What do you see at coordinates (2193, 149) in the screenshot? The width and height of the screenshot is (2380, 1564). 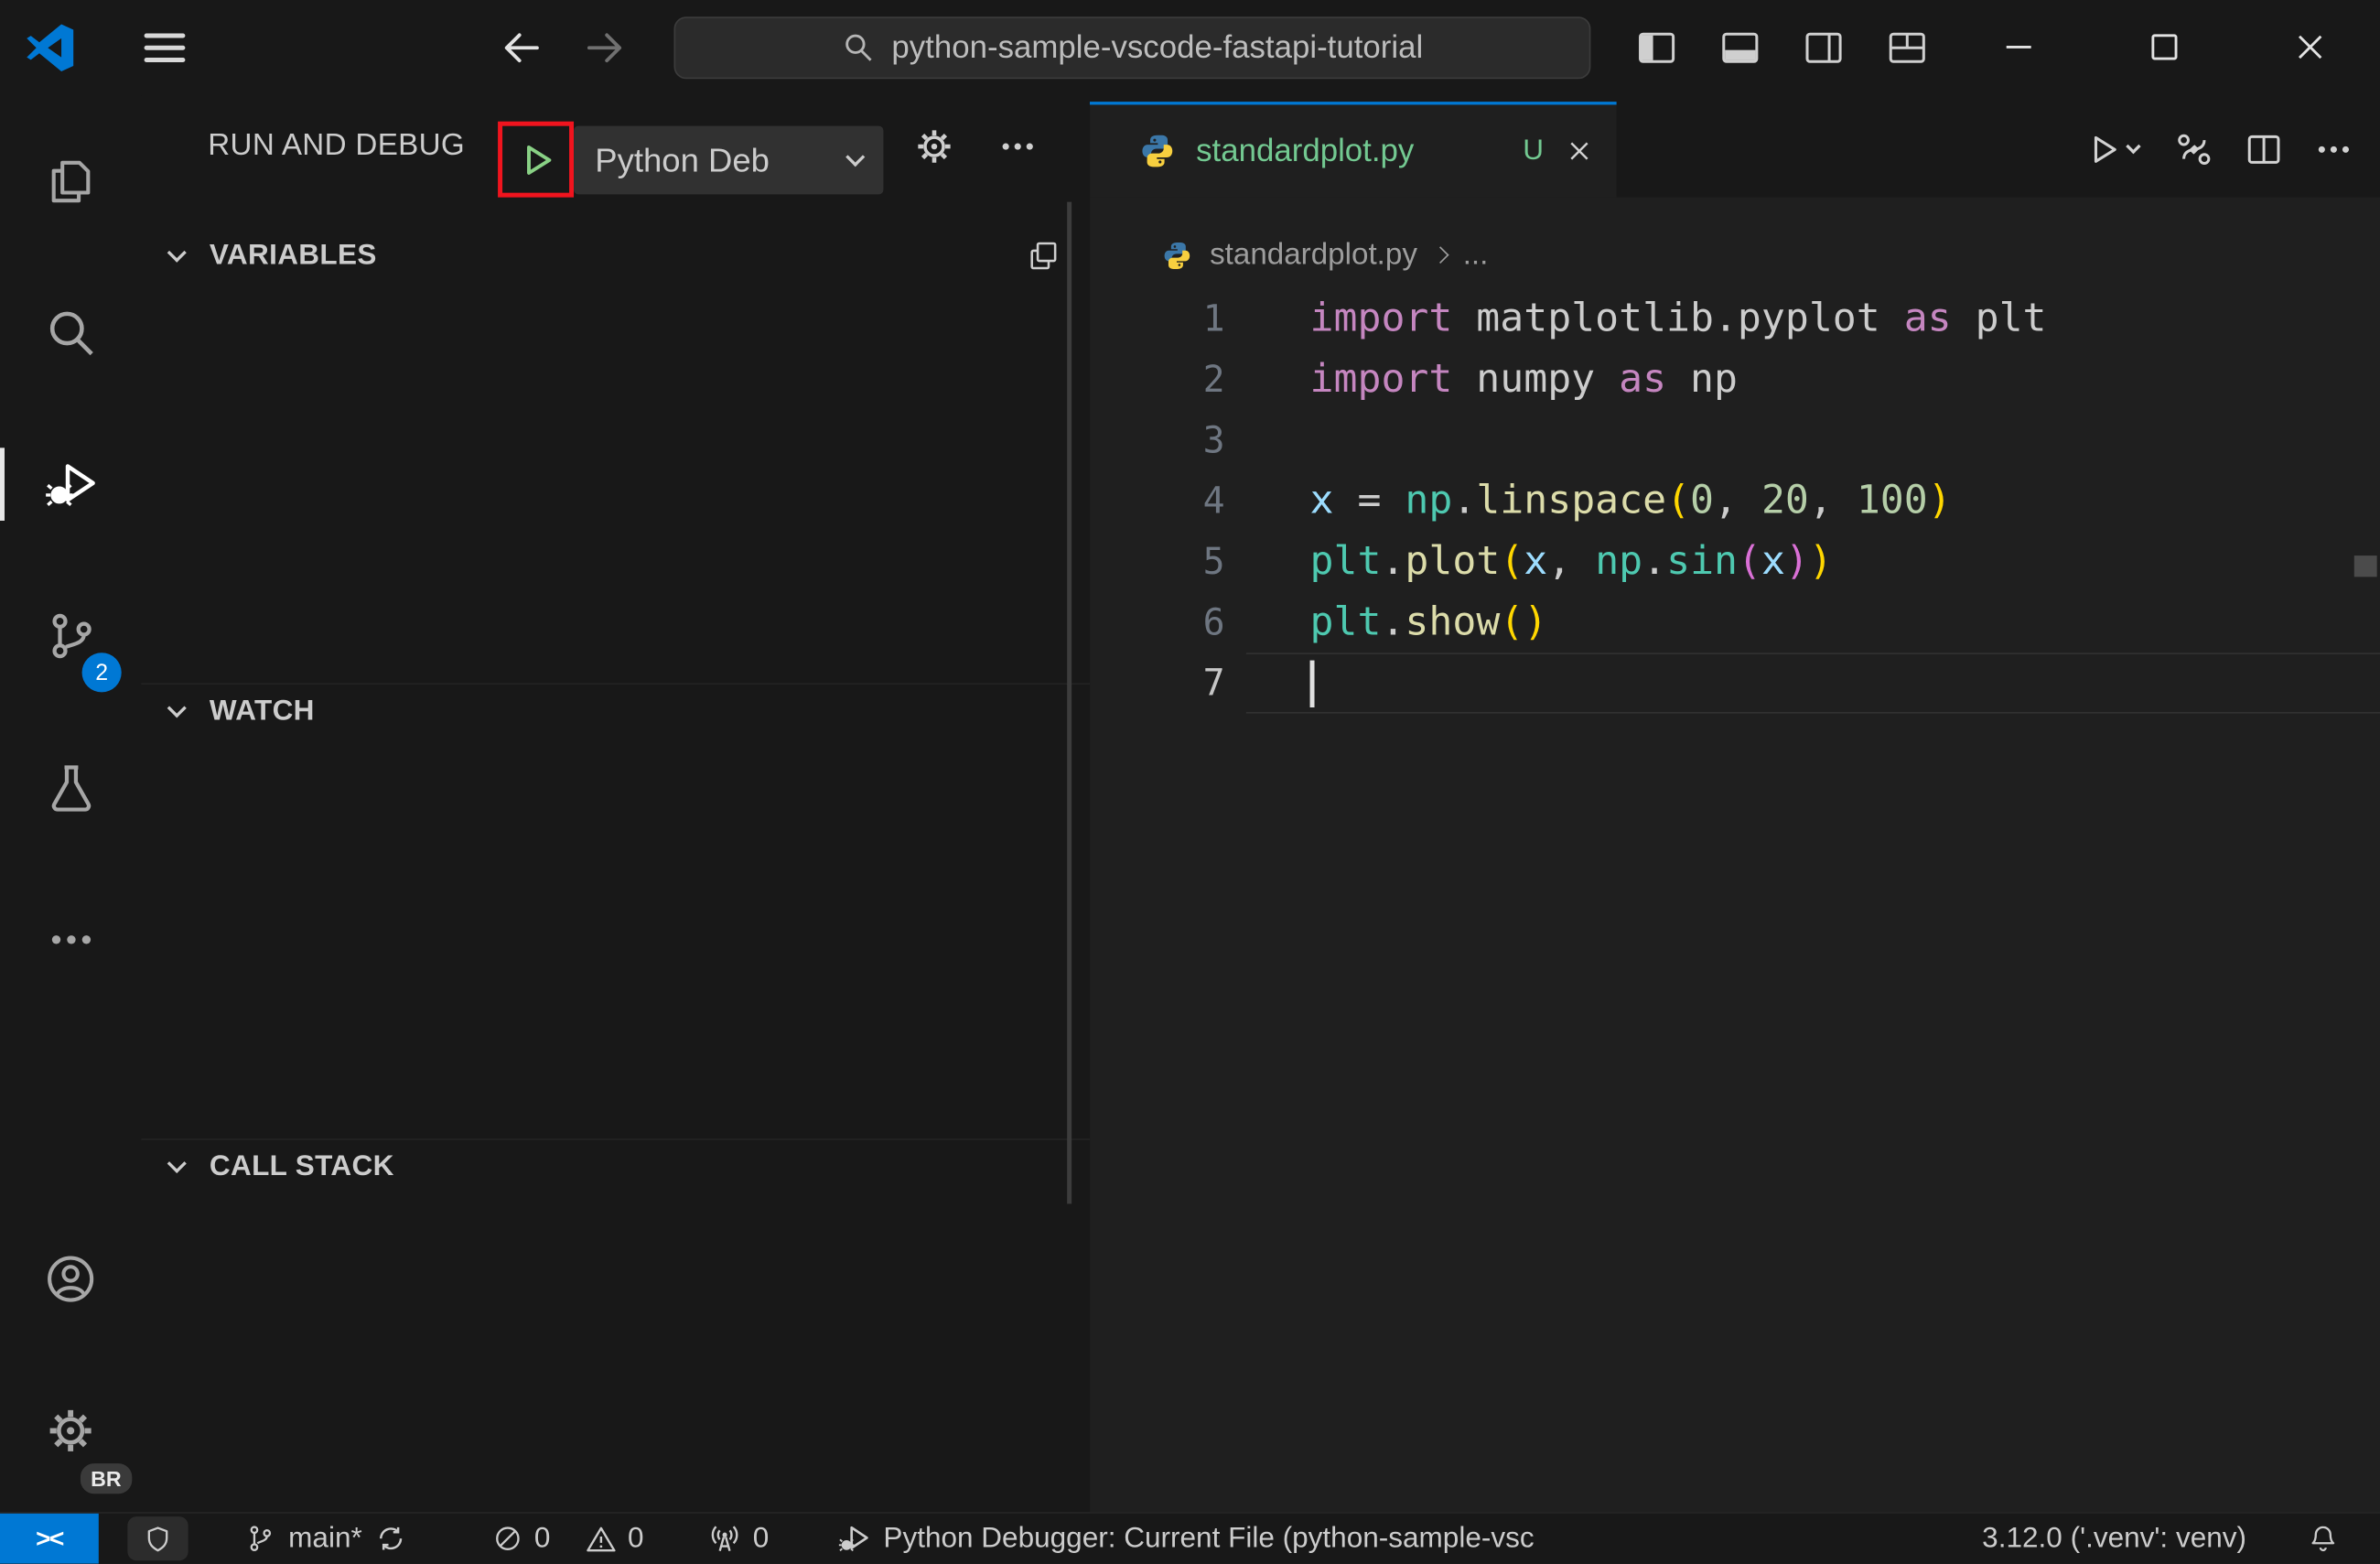 I see `open-changes-button` at bounding box center [2193, 149].